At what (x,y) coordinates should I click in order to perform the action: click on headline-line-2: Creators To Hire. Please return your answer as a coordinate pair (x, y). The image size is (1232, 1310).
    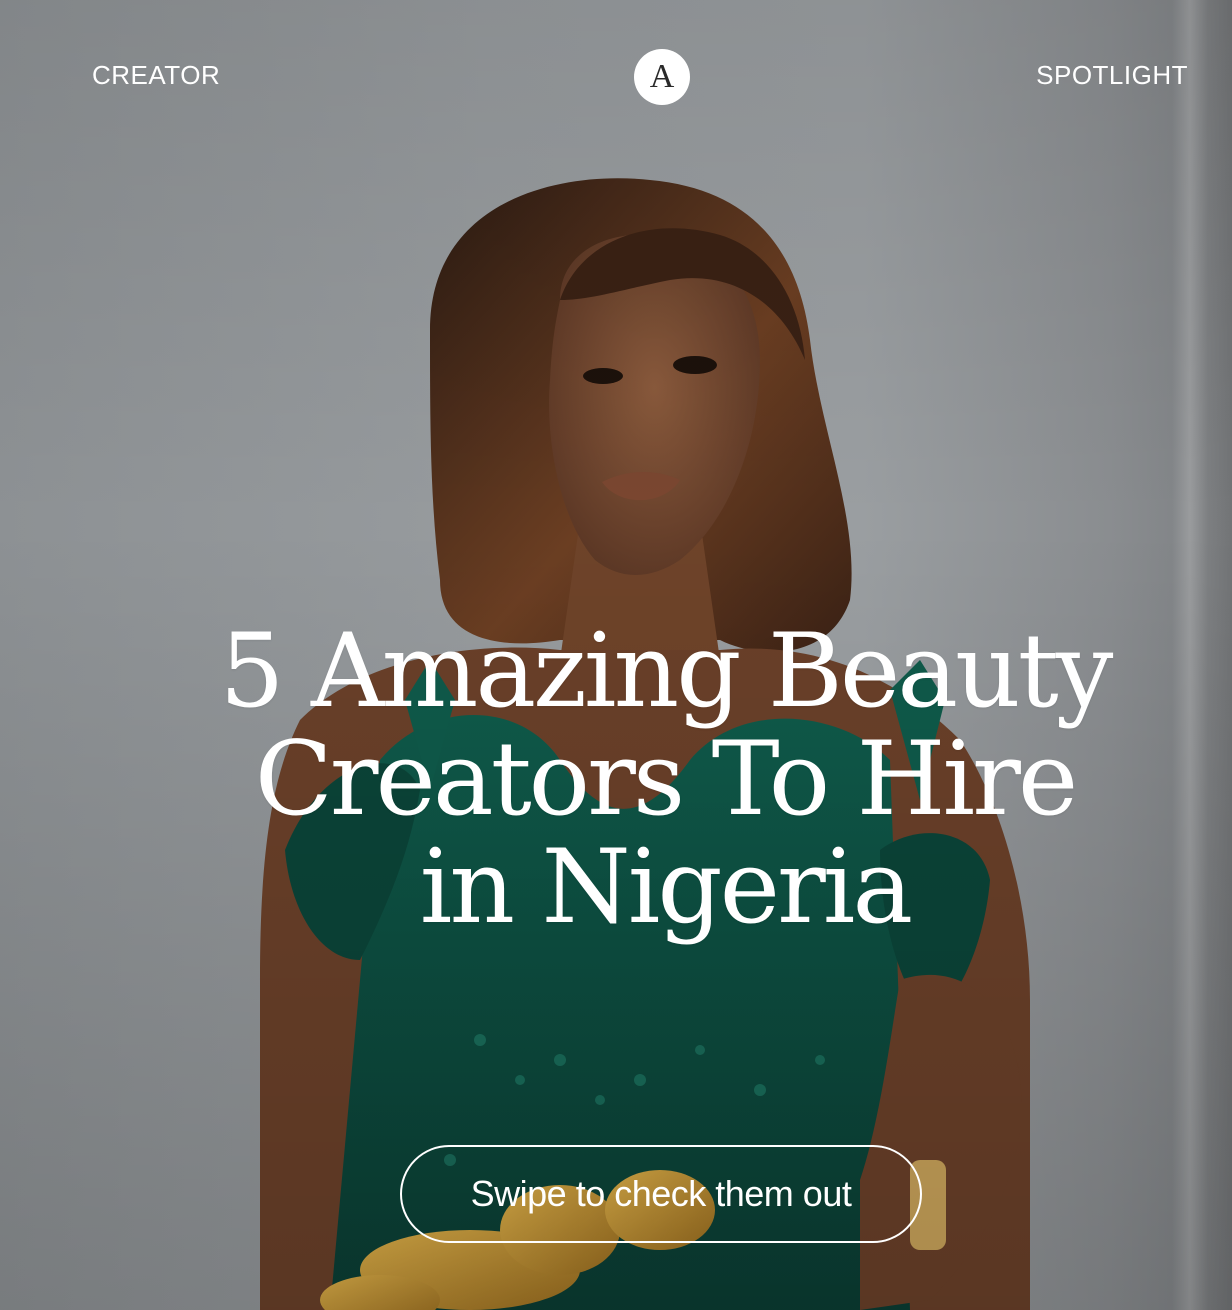
    Looking at the image, I should click on (666, 779).